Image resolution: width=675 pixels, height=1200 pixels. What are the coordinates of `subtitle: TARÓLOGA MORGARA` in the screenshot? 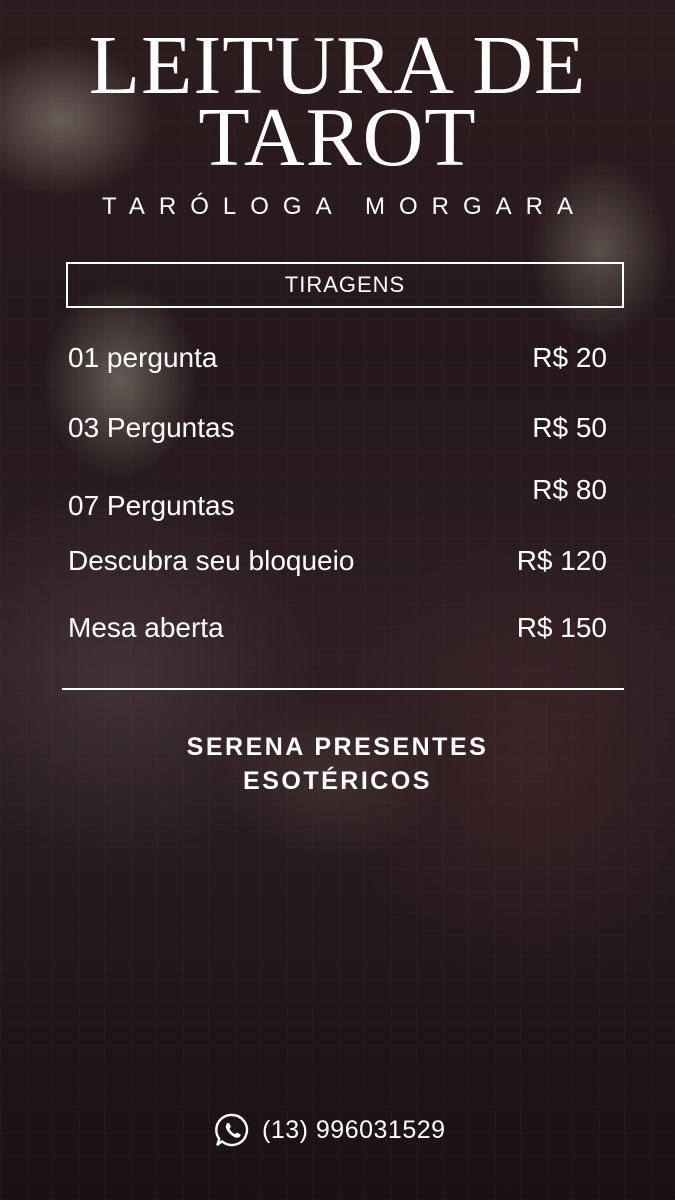 It's located at (344, 206).